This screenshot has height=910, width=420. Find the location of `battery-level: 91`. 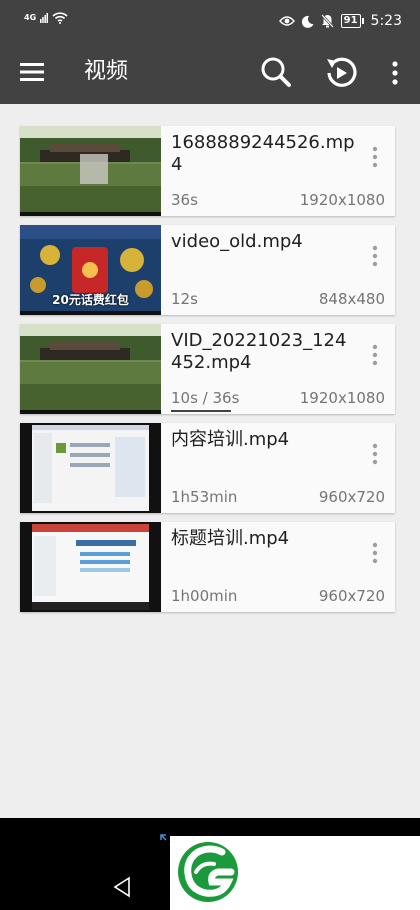

battery-level: 91 is located at coordinates (350, 21).